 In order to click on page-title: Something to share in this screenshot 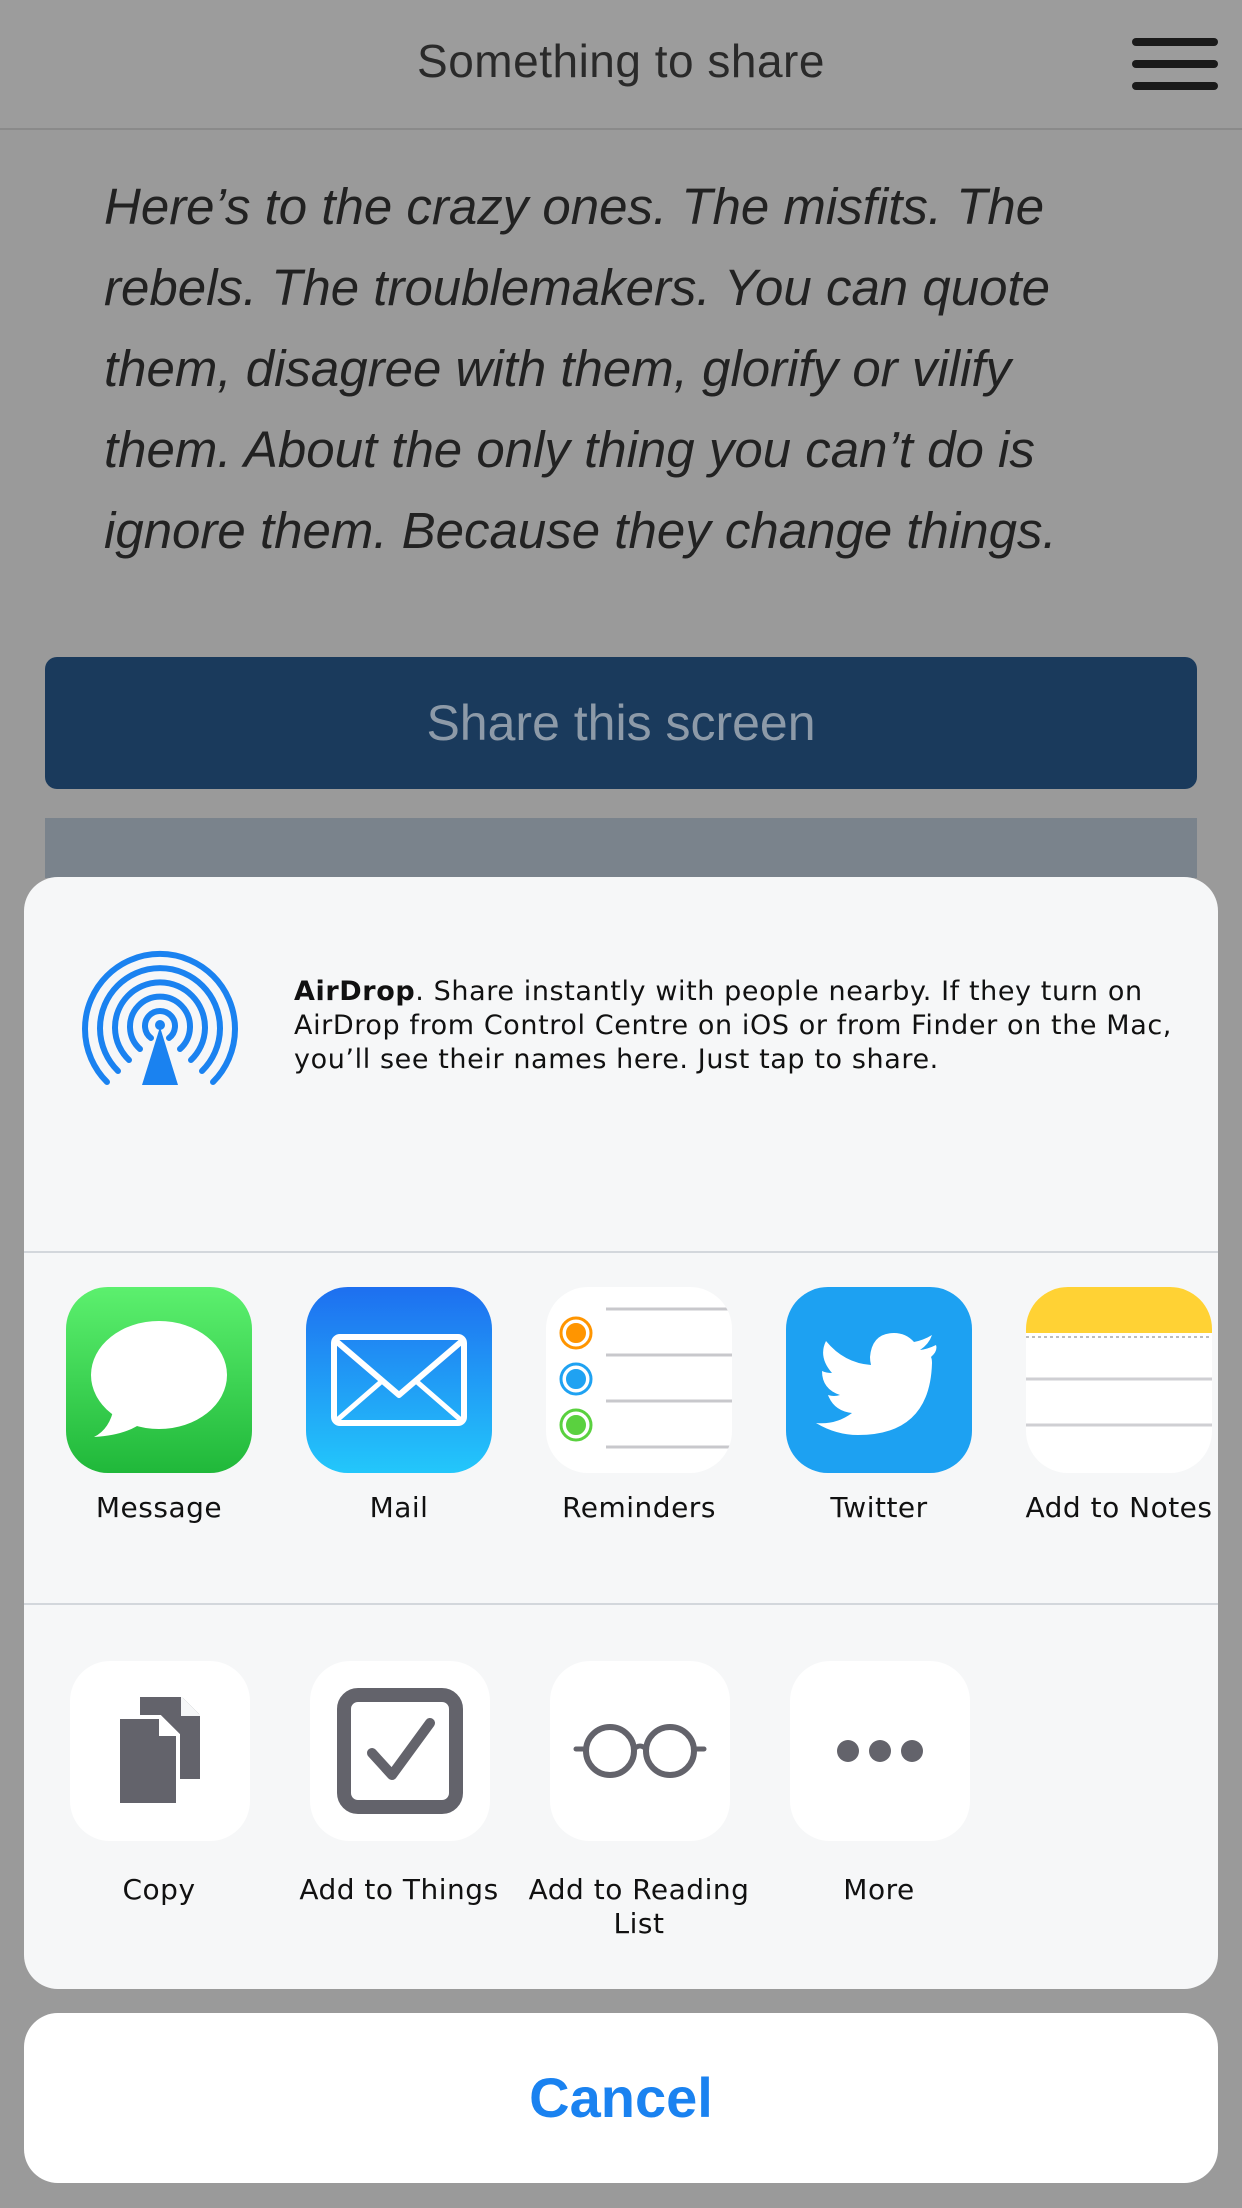, I will do `click(621, 61)`.